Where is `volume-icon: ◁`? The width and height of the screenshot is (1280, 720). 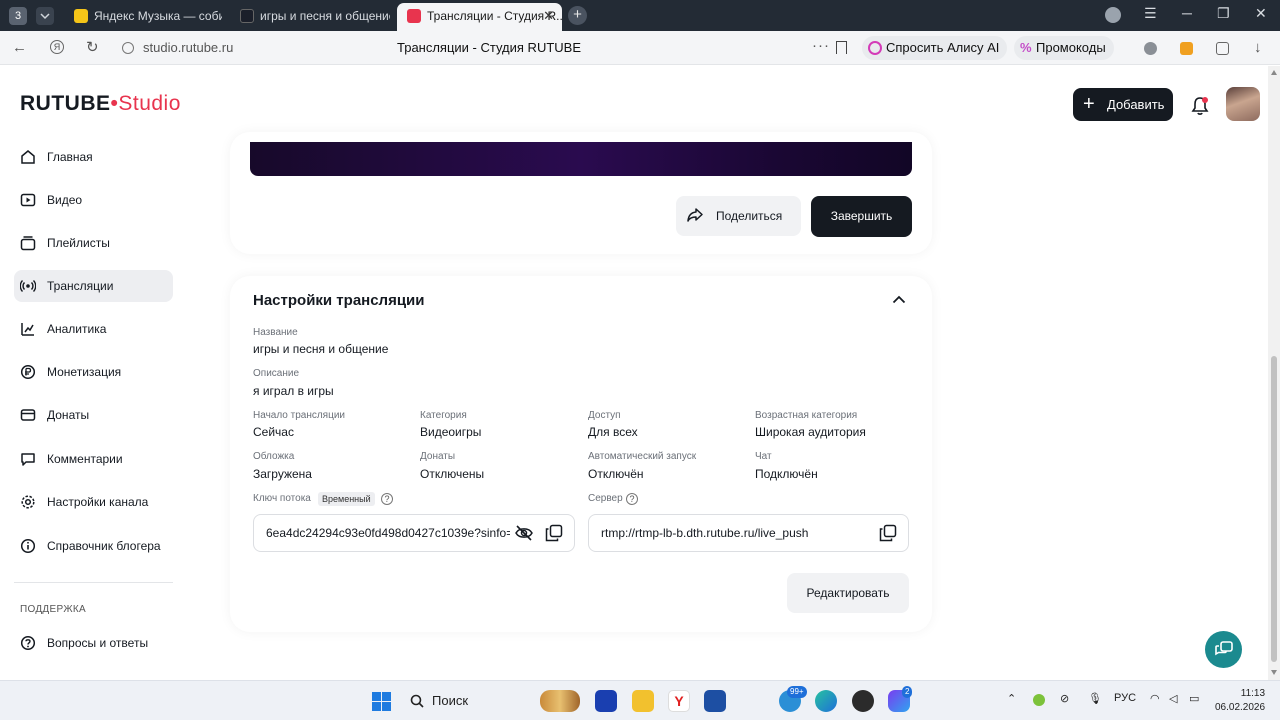 volume-icon: ◁ is located at coordinates (1173, 698).